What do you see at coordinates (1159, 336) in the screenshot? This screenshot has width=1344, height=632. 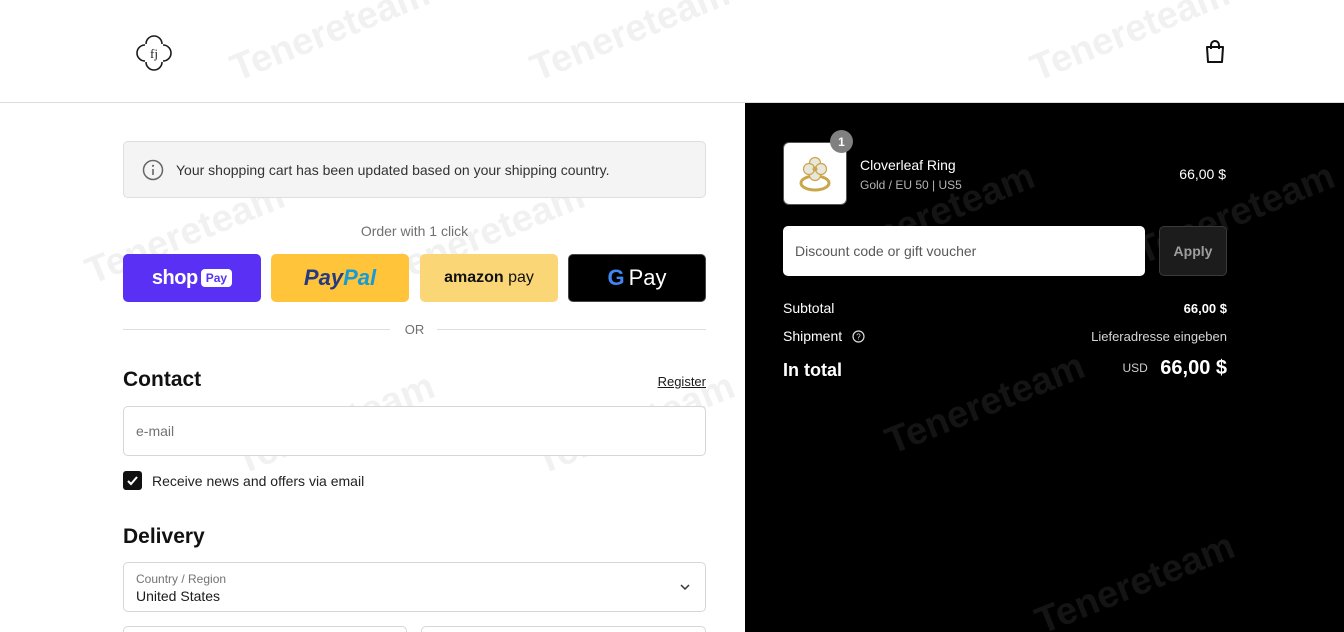 I see `shipment-value: Lieferadresse eingeben` at bounding box center [1159, 336].